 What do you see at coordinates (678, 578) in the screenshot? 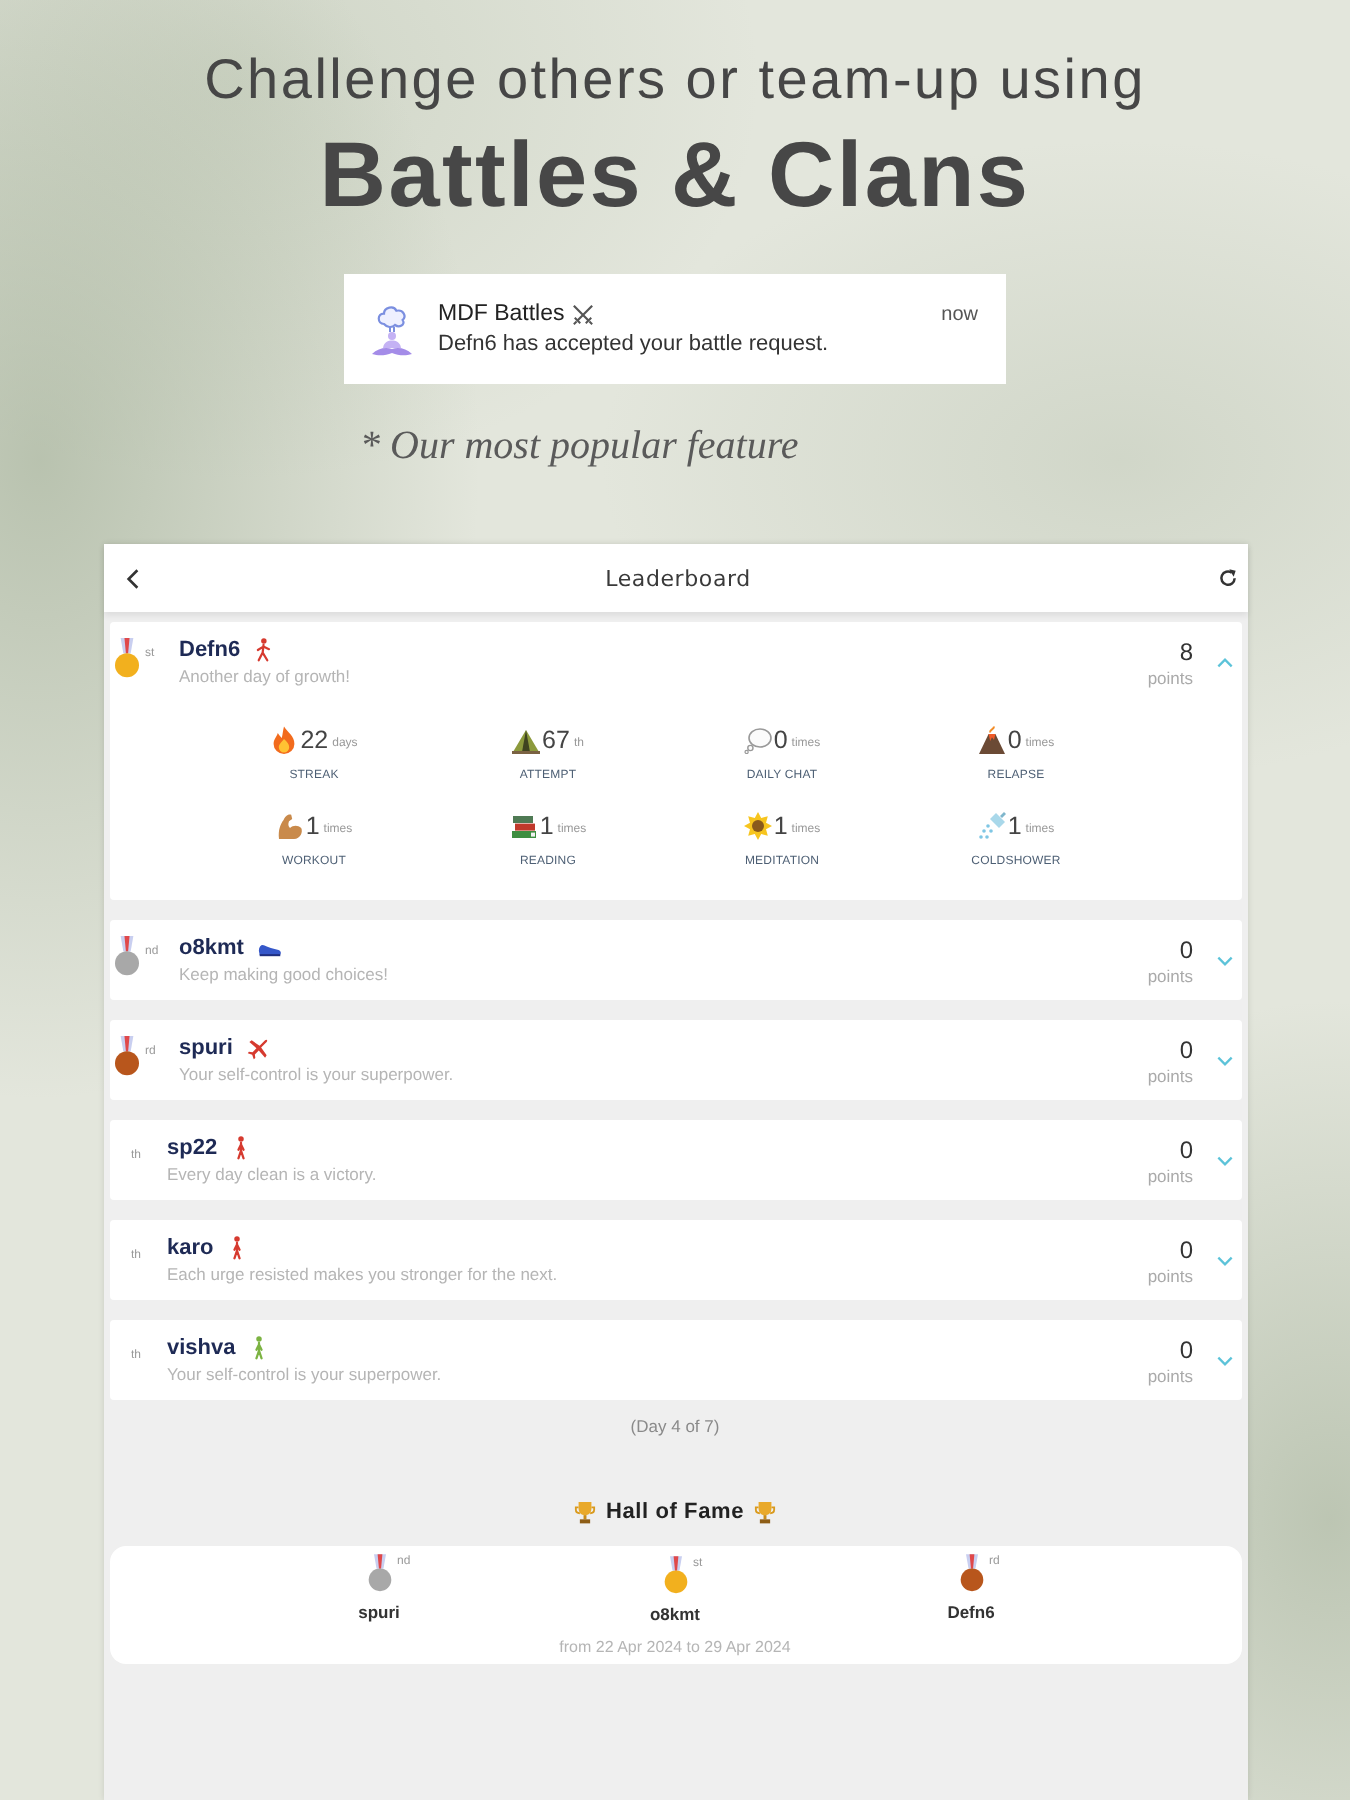
I see `screen-title: Leaderboard` at bounding box center [678, 578].